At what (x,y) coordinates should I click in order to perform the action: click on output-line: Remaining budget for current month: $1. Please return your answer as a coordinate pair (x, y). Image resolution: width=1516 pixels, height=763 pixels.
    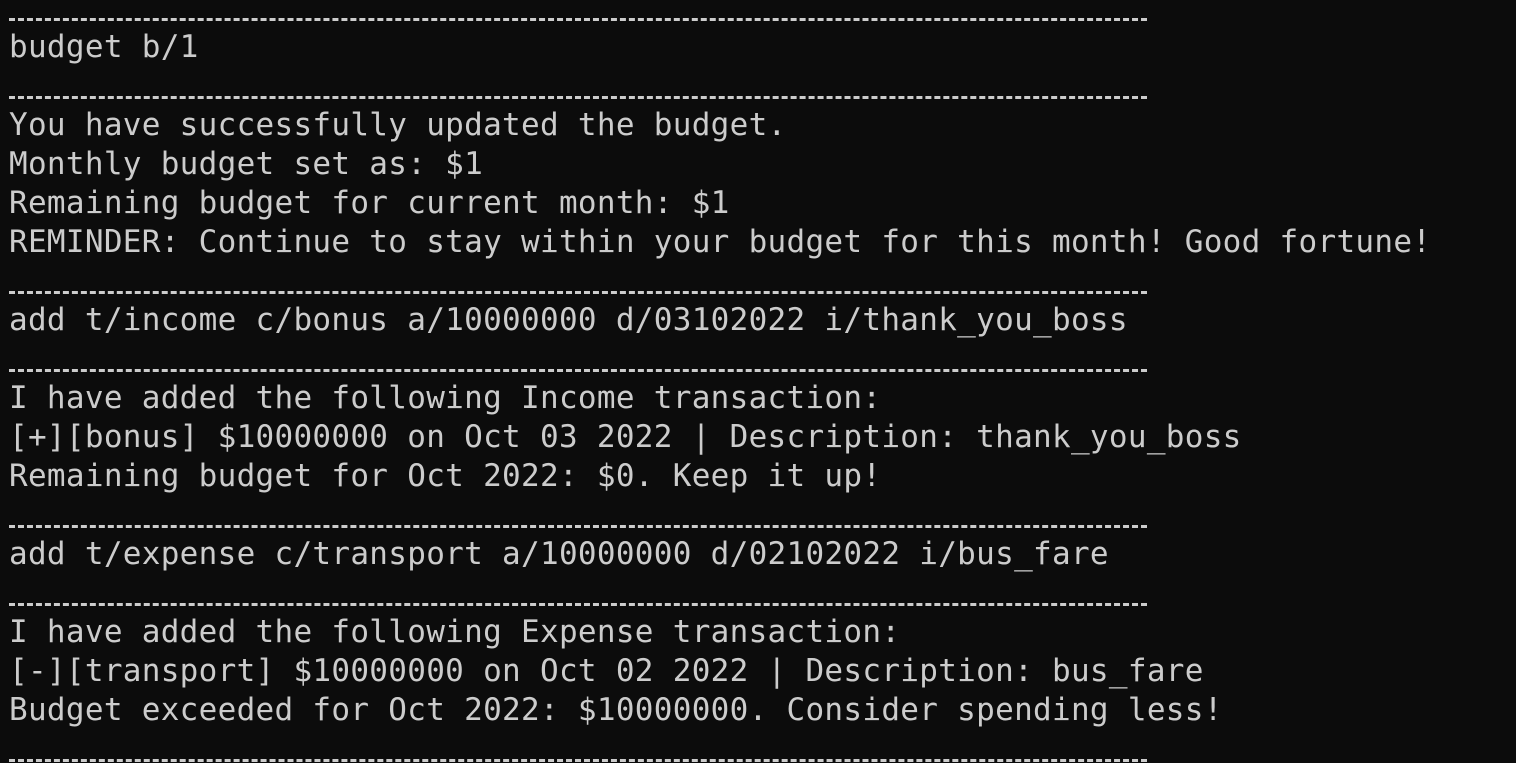
    Looking at the image, I should click on (369, 203).